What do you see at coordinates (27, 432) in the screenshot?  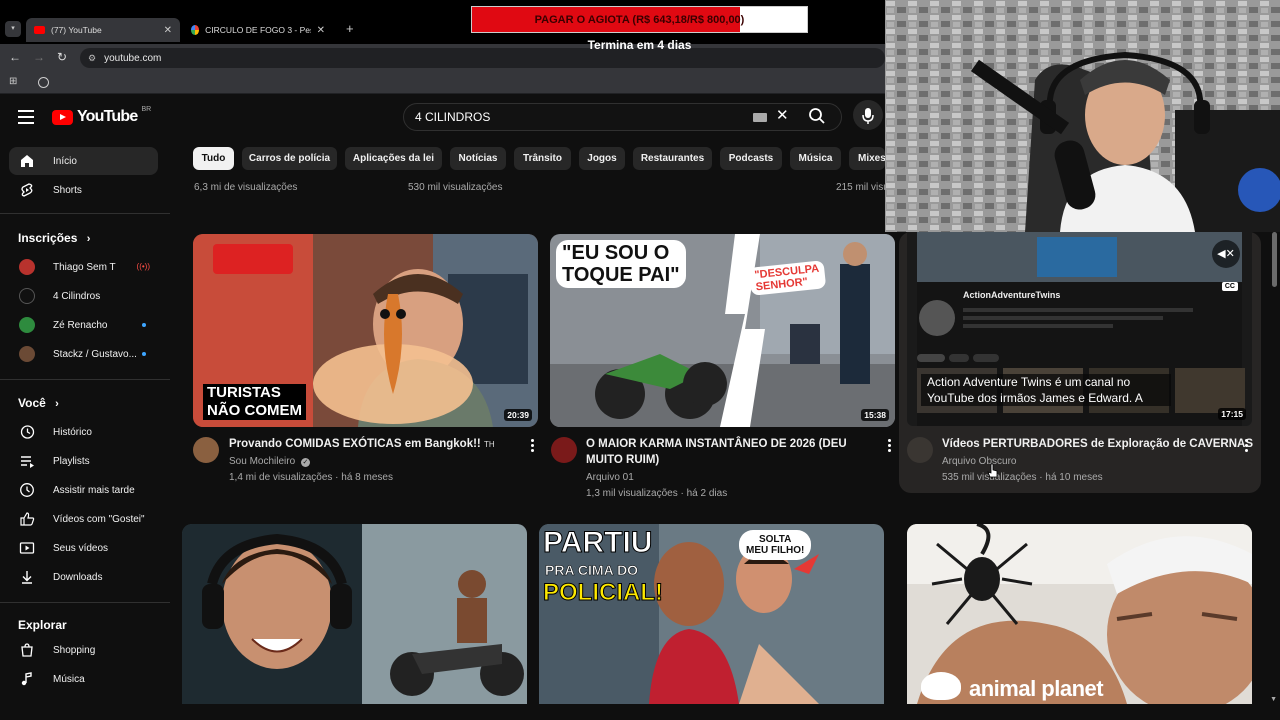 I see `history-icon` at bounding box center [27, 432].